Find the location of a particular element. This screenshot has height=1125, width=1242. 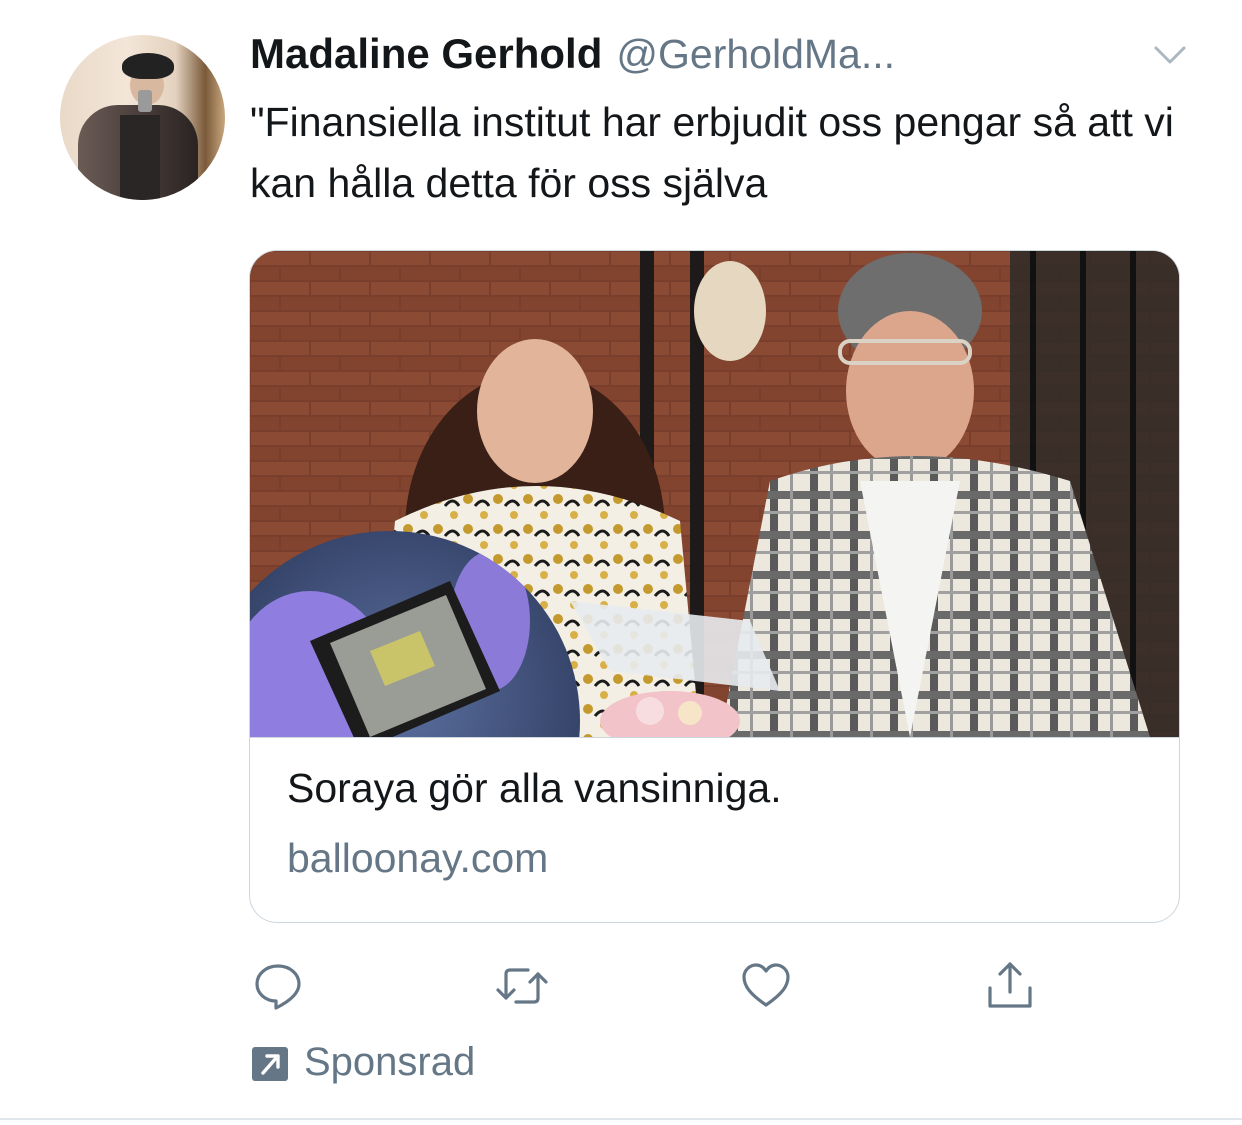

chevron-down-icon is located at coordinates (1170, 55).